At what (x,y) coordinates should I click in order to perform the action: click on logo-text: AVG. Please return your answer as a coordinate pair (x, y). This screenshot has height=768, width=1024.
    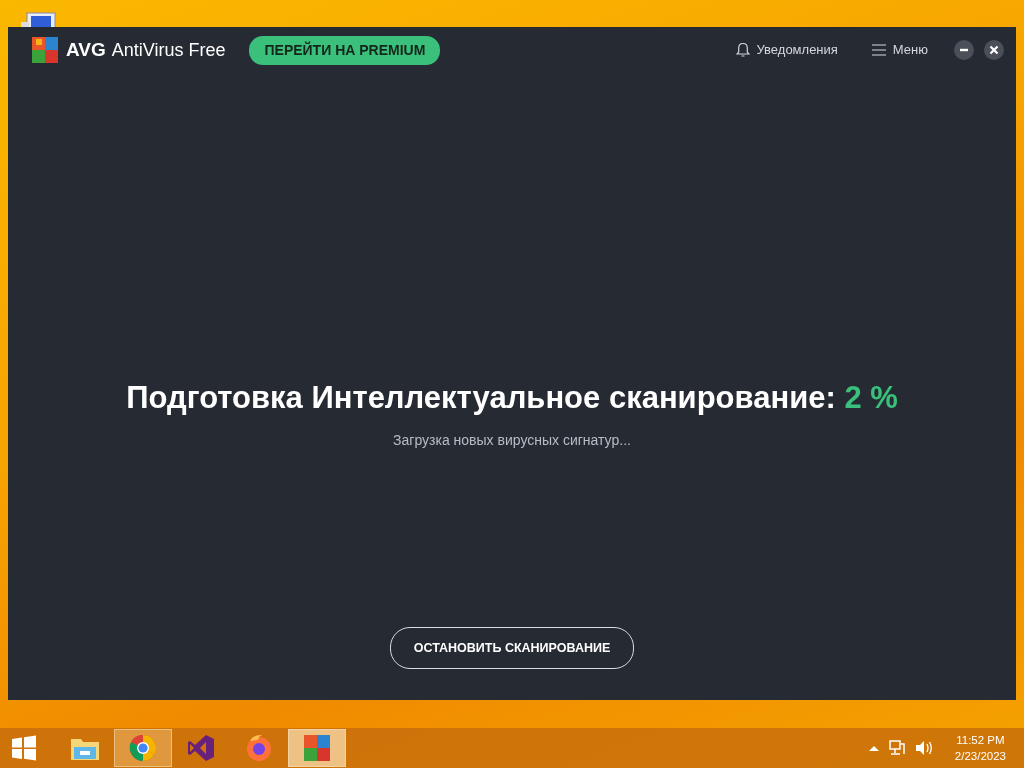
    Looking at the image, I should click on (86, 49).